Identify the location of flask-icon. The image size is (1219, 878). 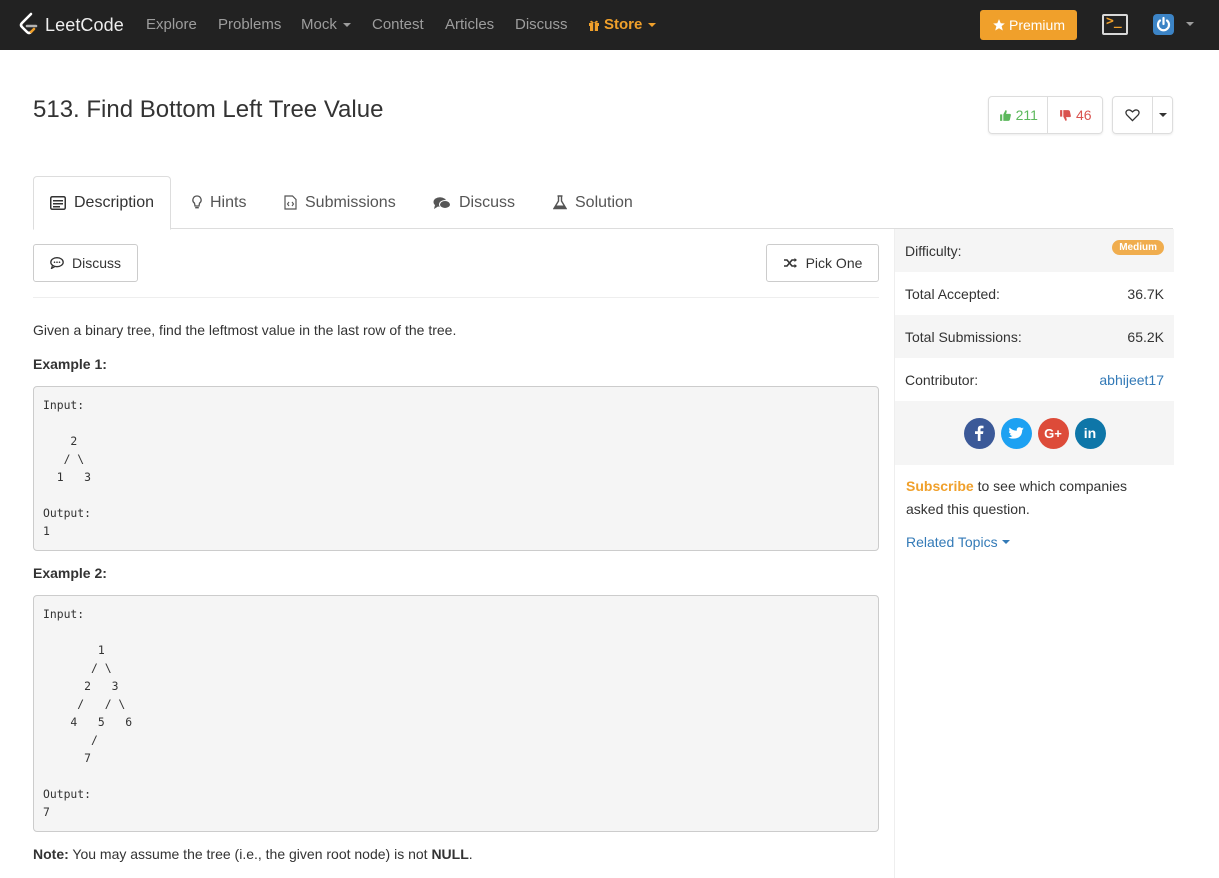
(560, 202).